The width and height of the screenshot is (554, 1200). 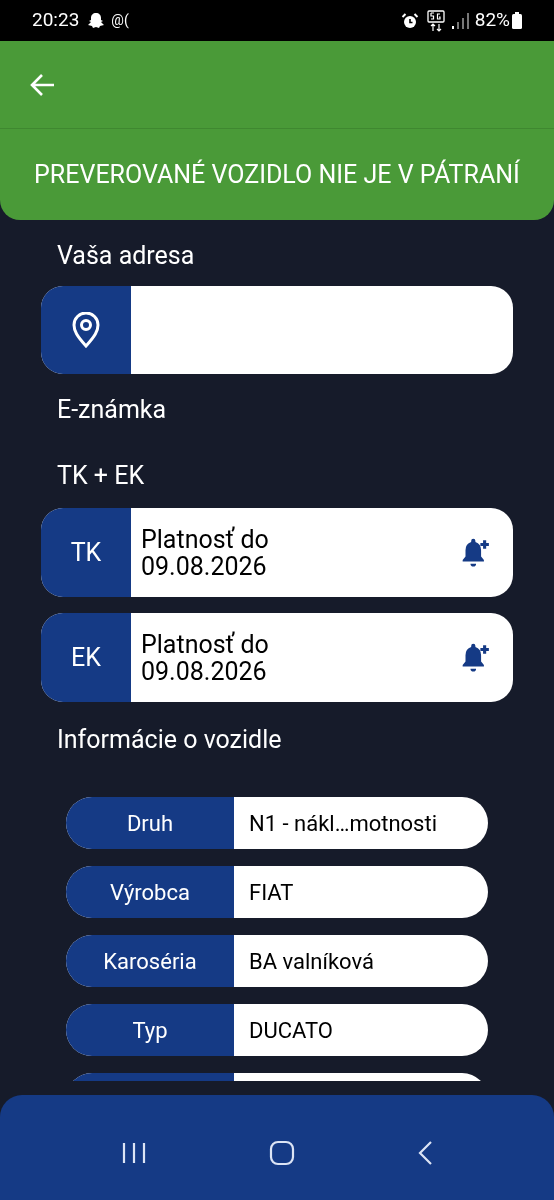 I want to click on inspection-label: EK, so click(x=86, y=657).